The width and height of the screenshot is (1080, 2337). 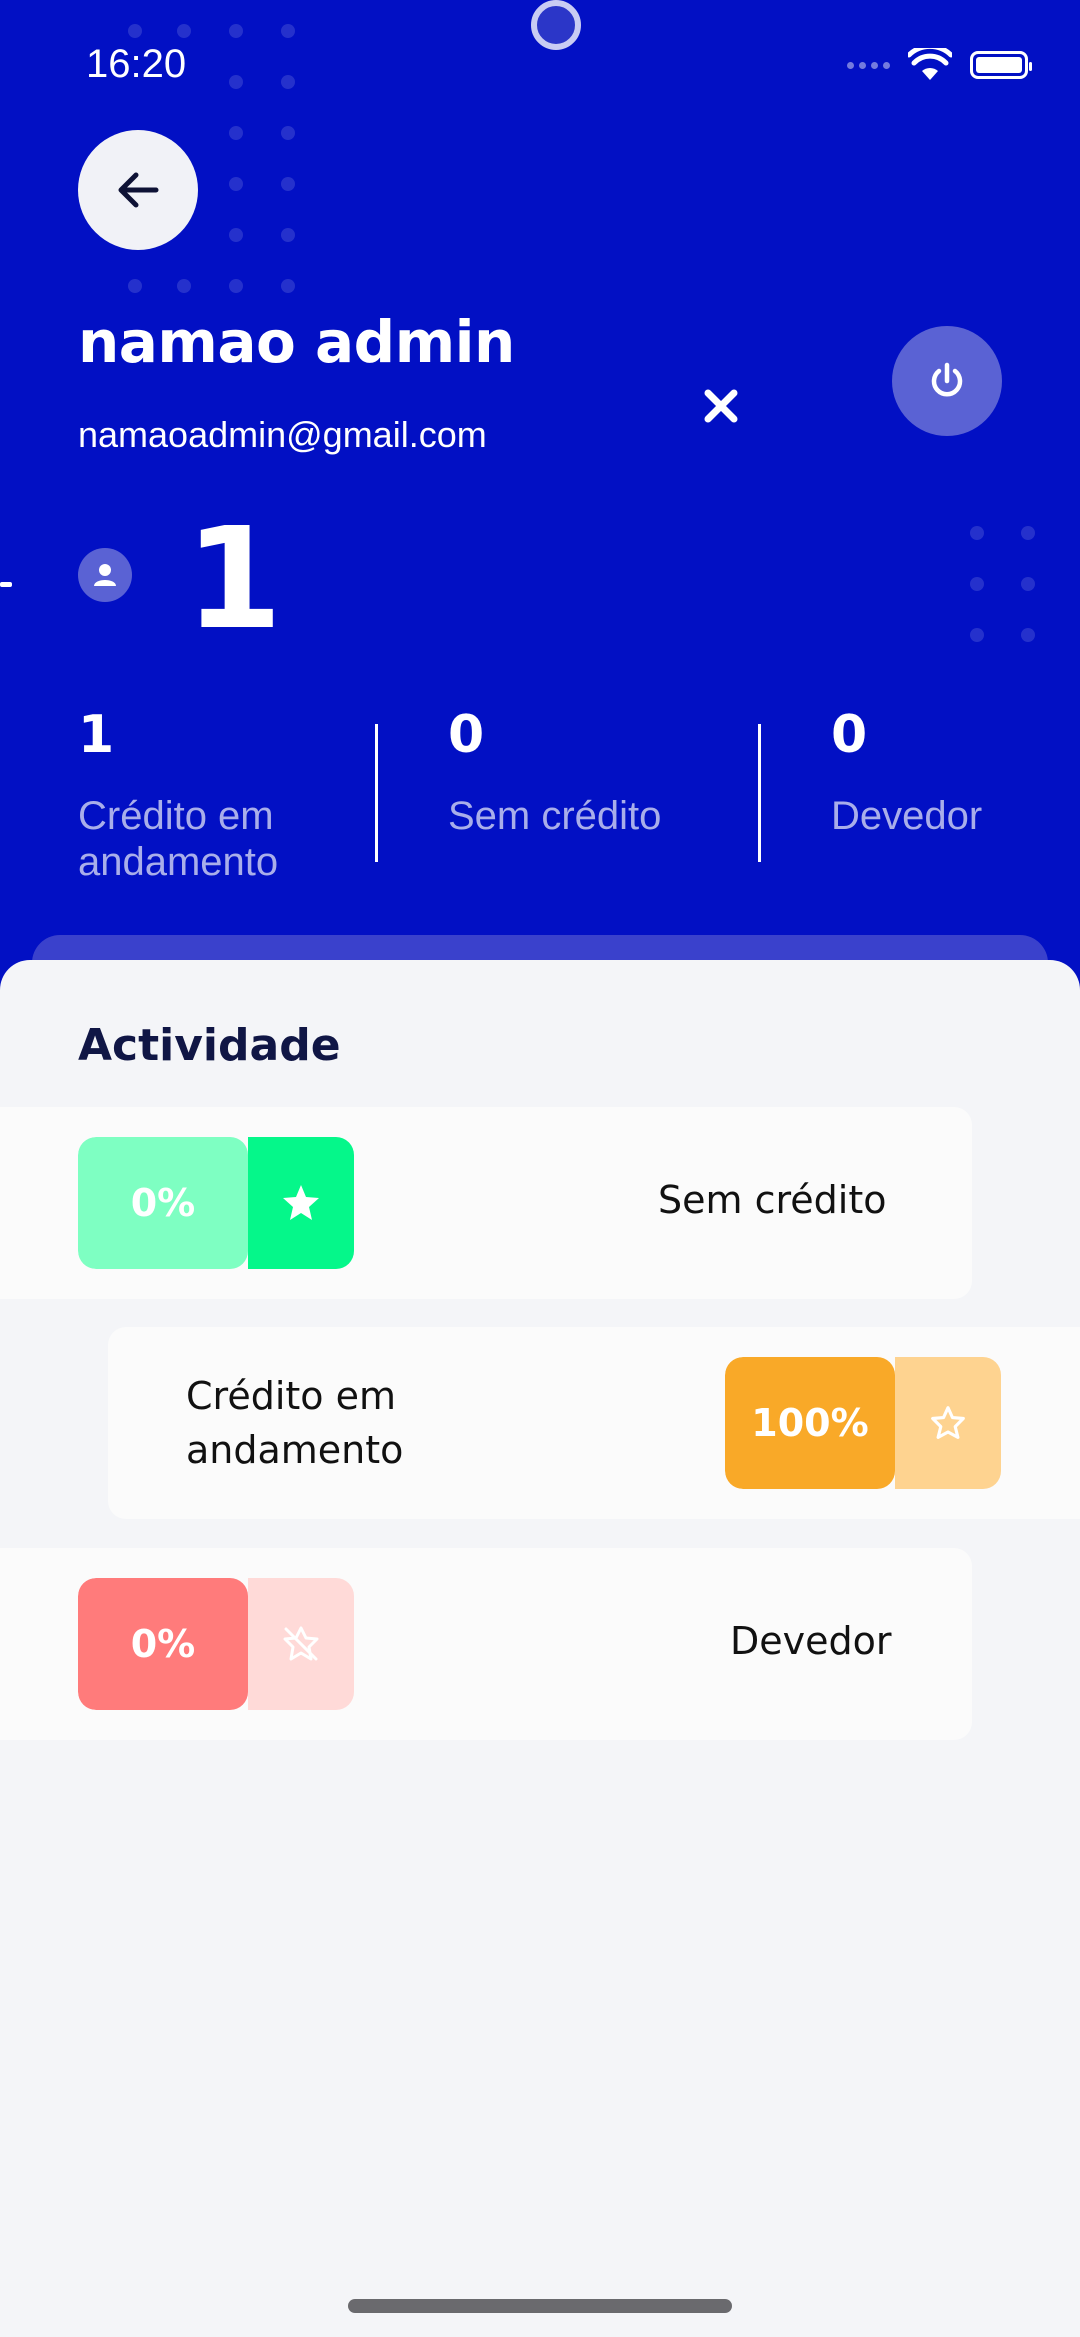 I want to click on activity-item-no-credit: 0% Sem crédito, so click(x=486, y=1203).